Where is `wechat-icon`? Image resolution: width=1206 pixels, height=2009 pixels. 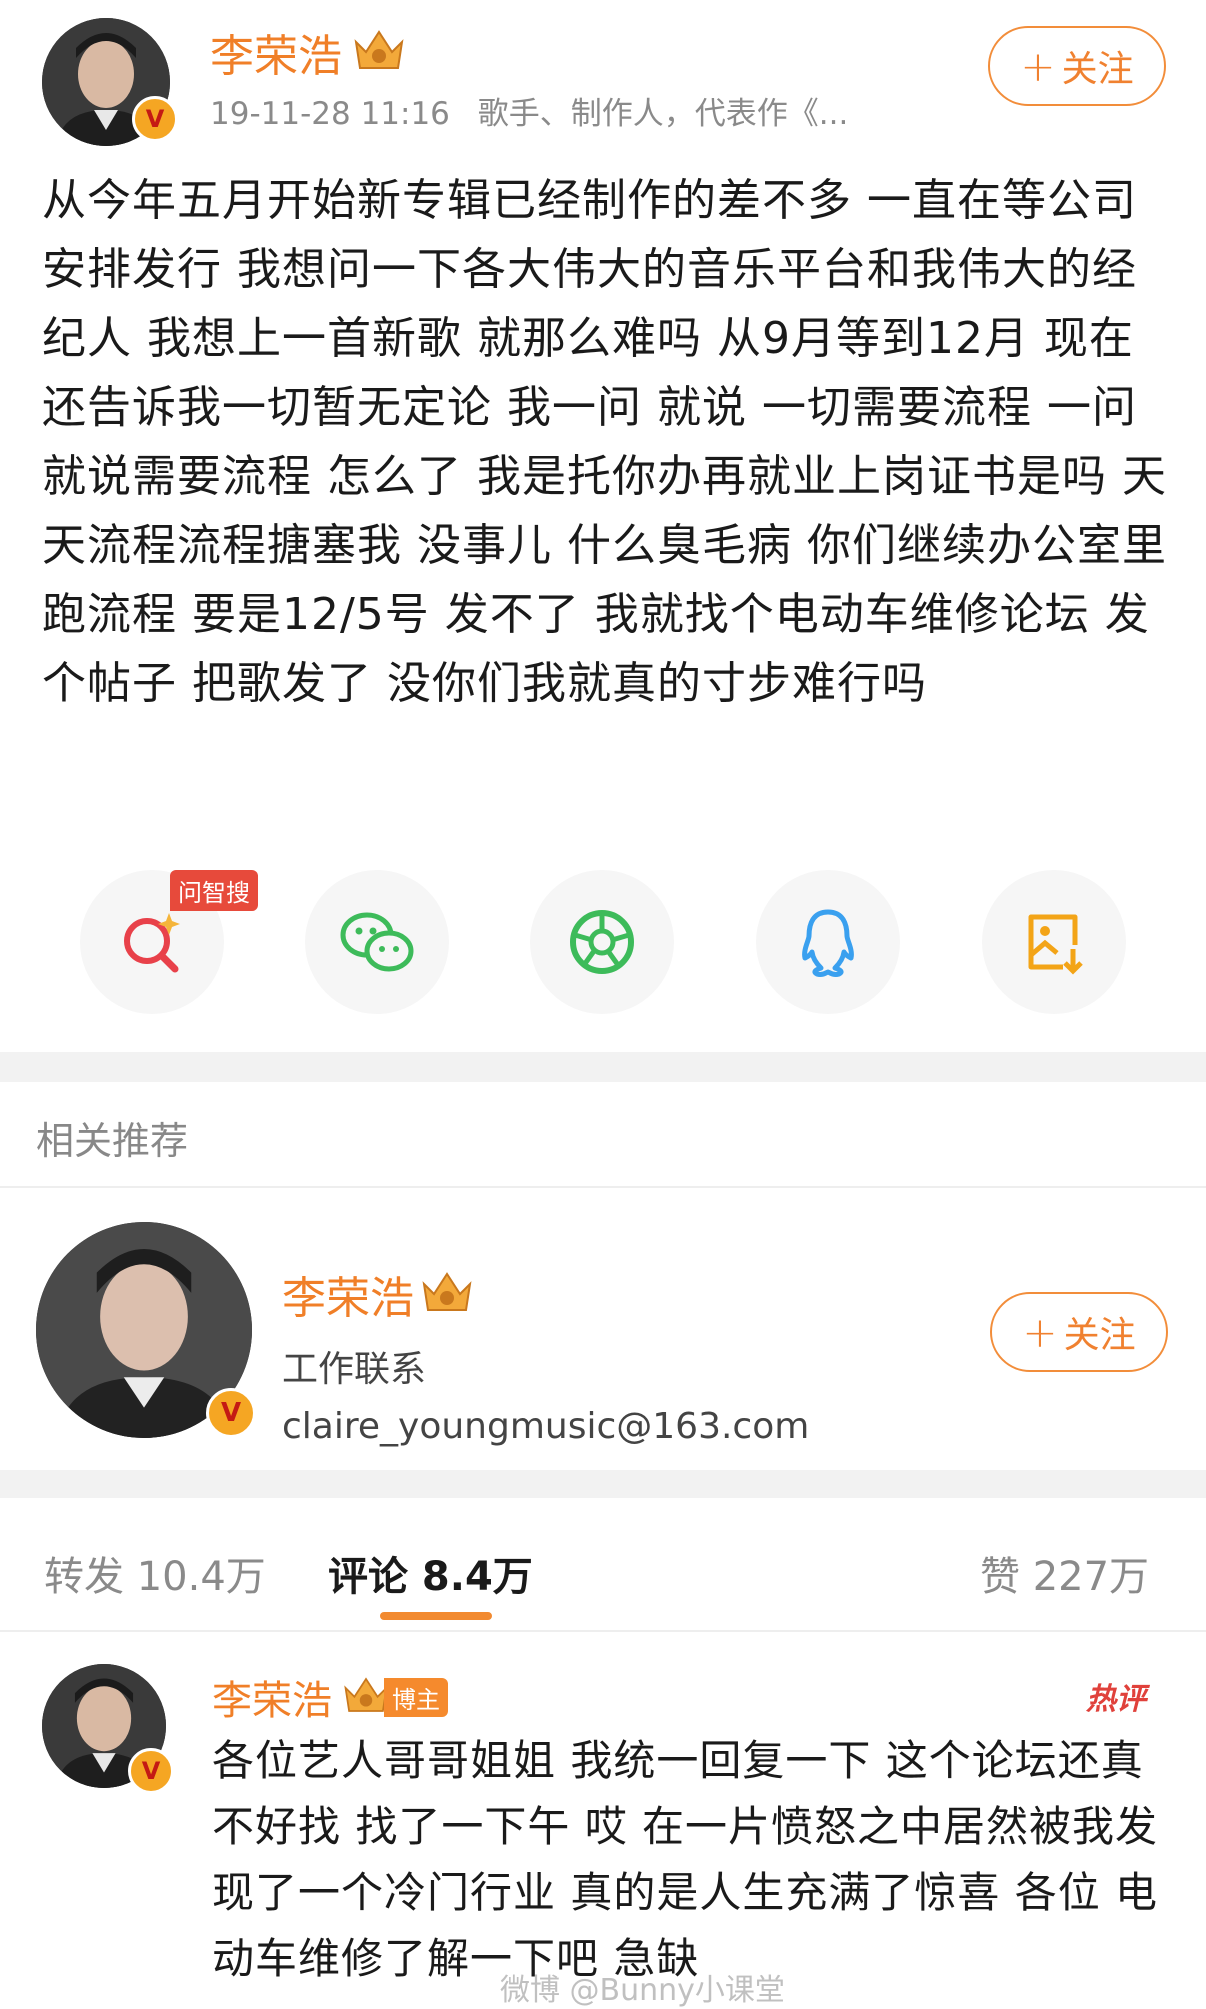
wechat-icon is located at coordinates (377, 942).